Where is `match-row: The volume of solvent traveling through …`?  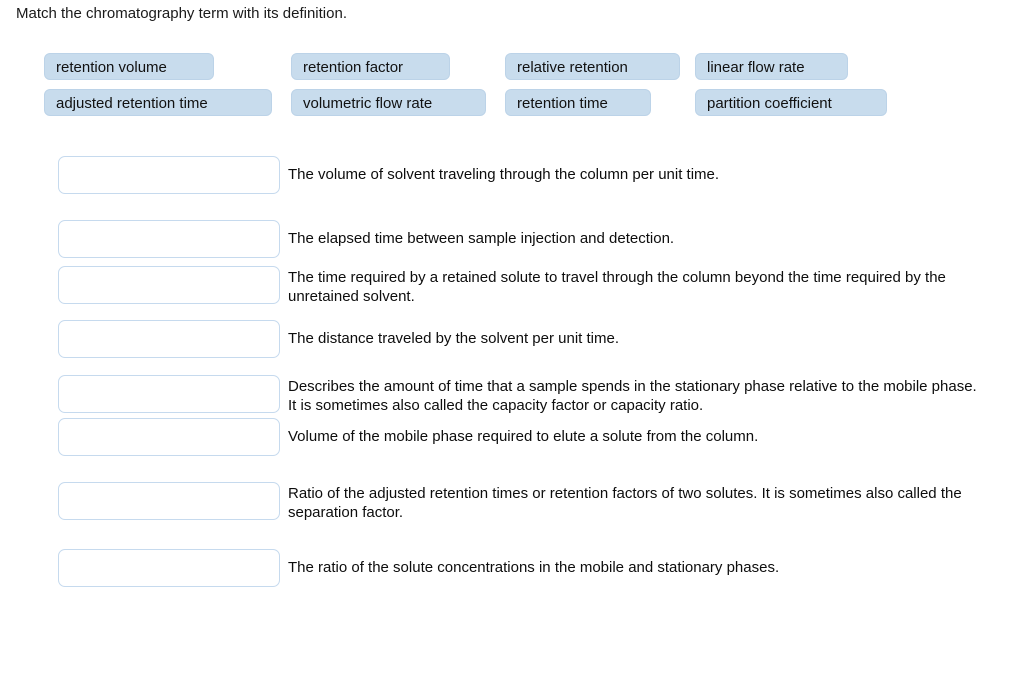 match-row: The volume of solvent traveling through … is located at coordinates (512, 175).